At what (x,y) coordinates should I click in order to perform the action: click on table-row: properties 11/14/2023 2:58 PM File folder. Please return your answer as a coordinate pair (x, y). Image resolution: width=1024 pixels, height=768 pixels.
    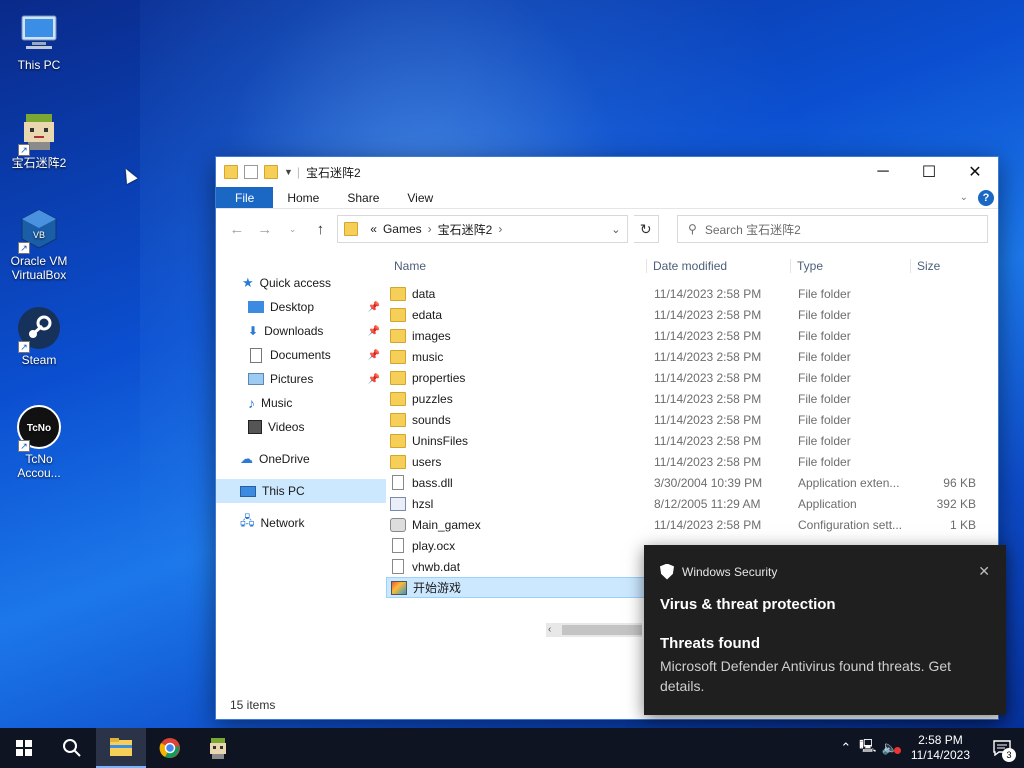
    Looking at the image, I should click on (692, 377).